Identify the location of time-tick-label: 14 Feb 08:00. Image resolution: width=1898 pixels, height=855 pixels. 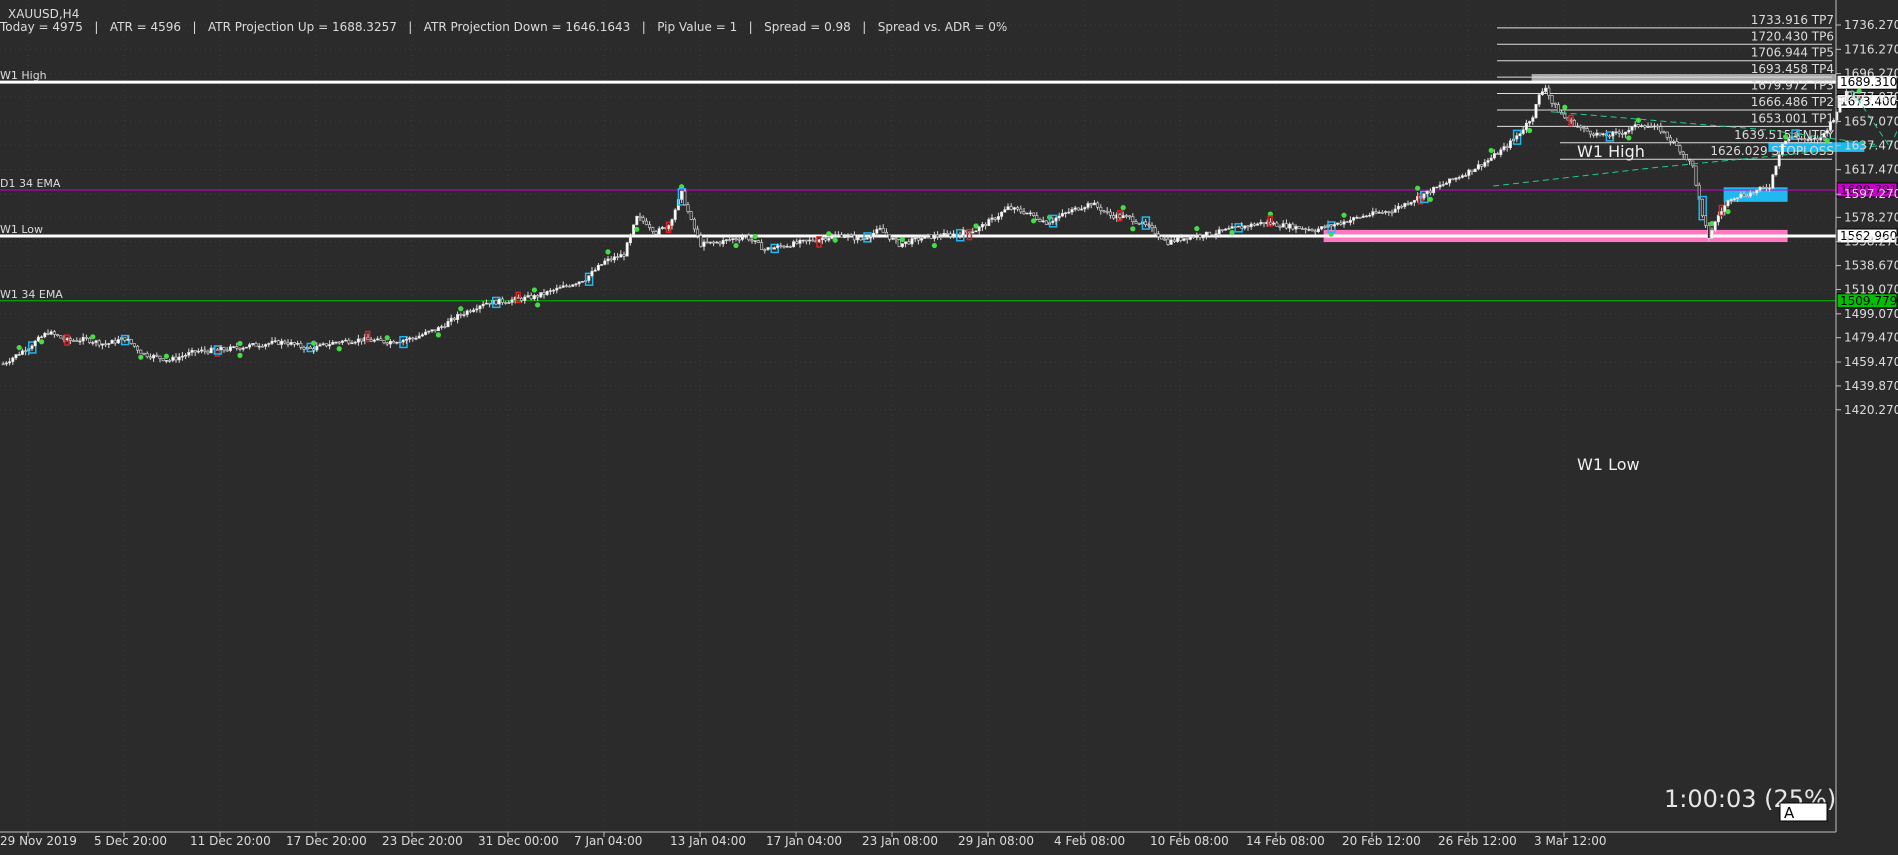
(1285, 841).